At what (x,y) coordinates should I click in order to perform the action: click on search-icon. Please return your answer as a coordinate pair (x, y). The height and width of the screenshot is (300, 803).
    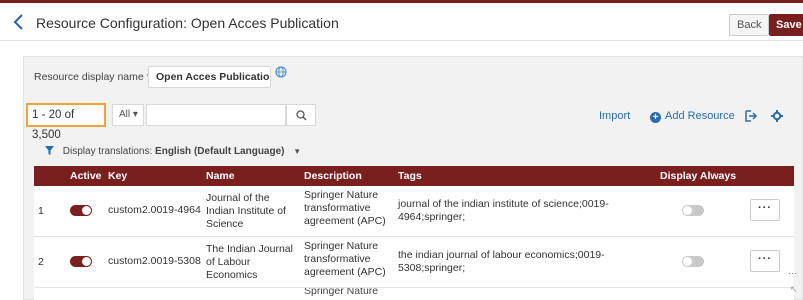
    Looking at the image, I should click on (301, 115).